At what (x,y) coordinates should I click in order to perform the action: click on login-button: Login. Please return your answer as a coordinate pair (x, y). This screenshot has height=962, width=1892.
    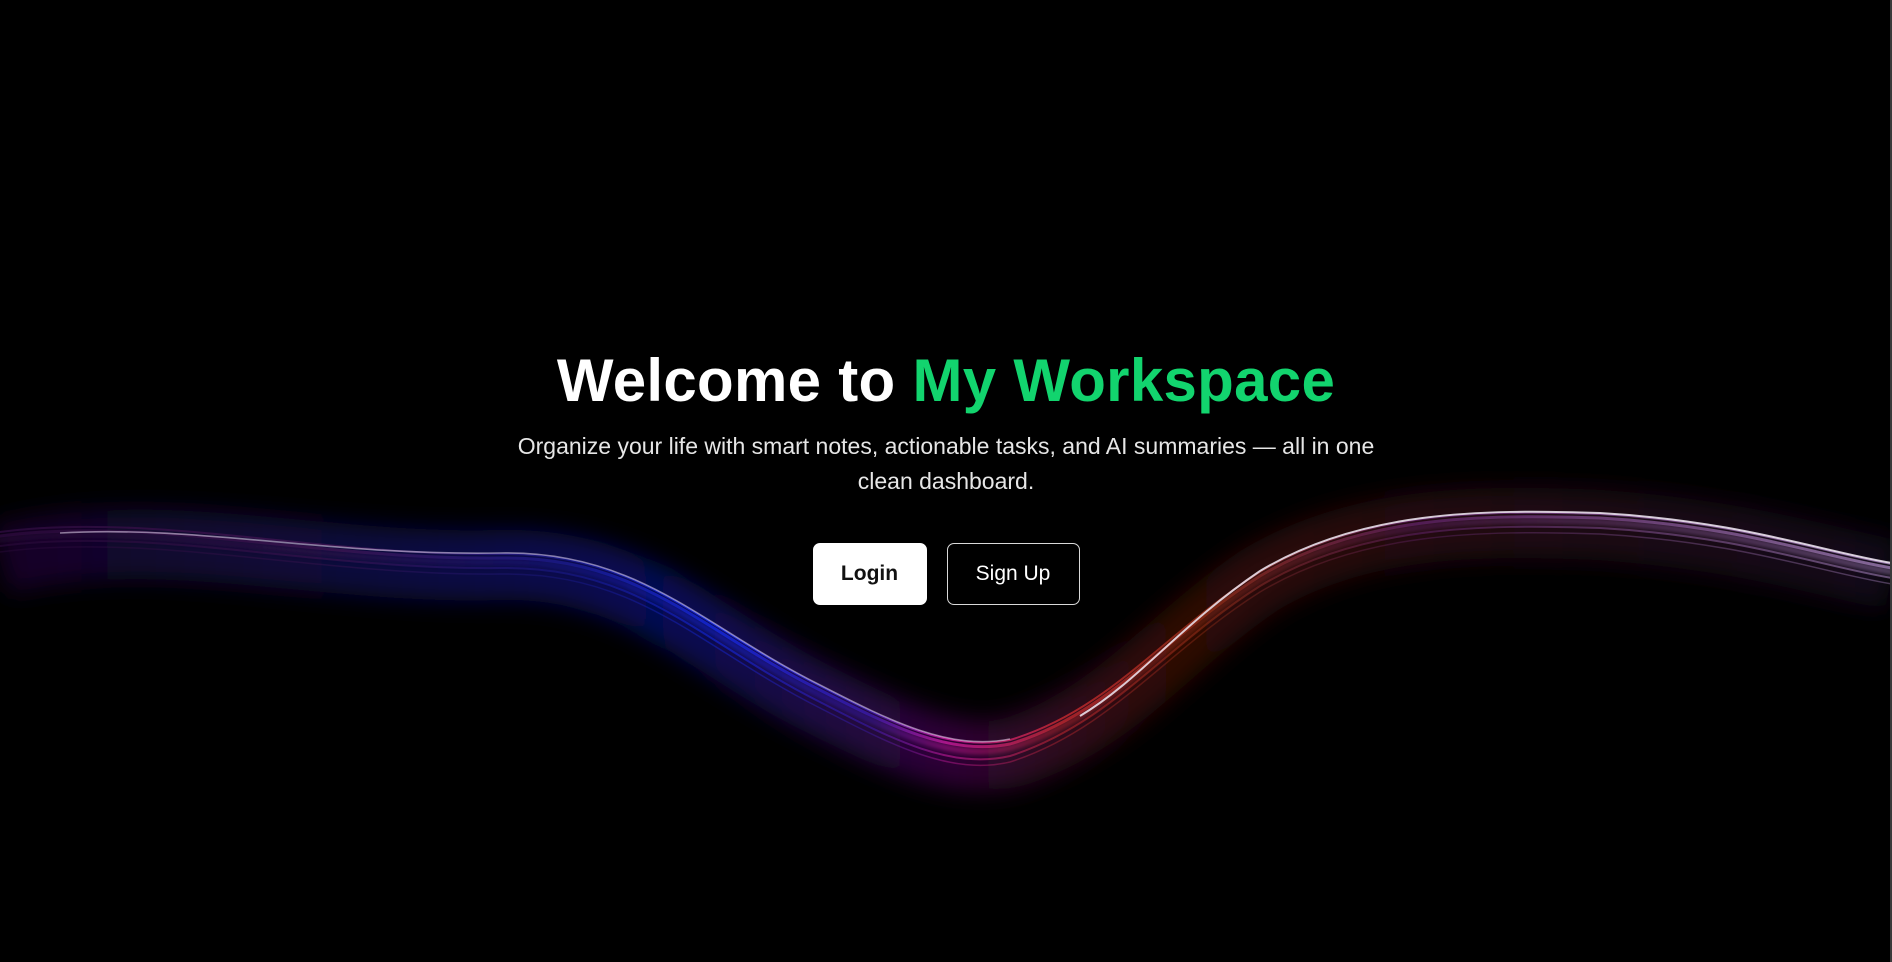
    Looking at the image, I should click on (869, 574).